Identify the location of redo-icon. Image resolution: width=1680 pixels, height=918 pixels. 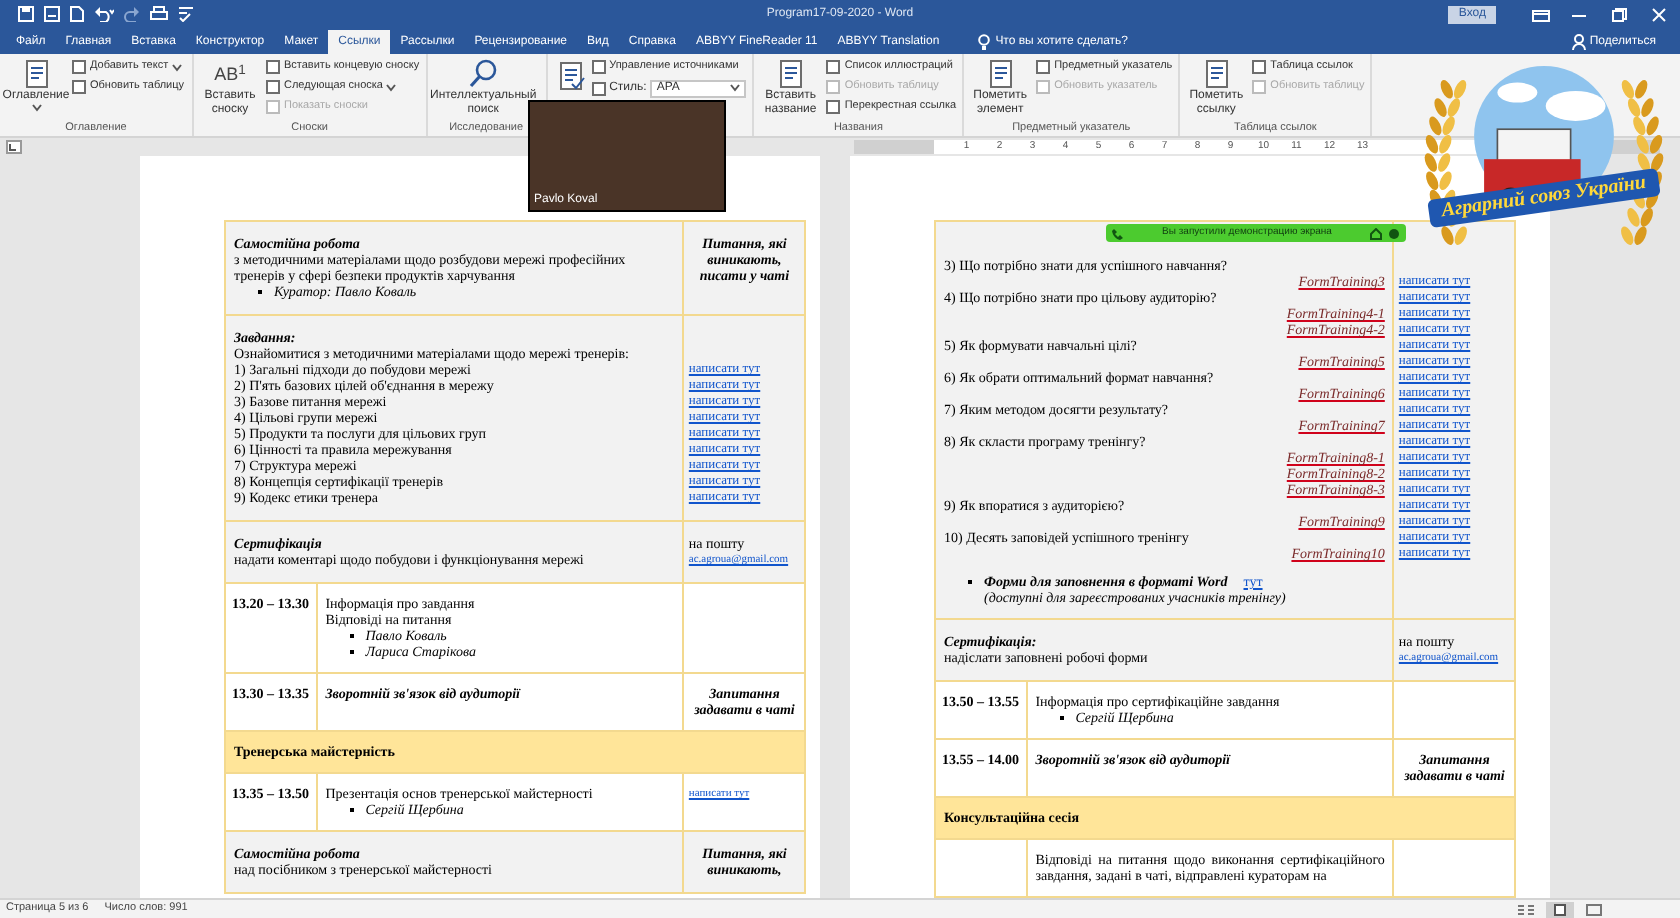
(132, 14).